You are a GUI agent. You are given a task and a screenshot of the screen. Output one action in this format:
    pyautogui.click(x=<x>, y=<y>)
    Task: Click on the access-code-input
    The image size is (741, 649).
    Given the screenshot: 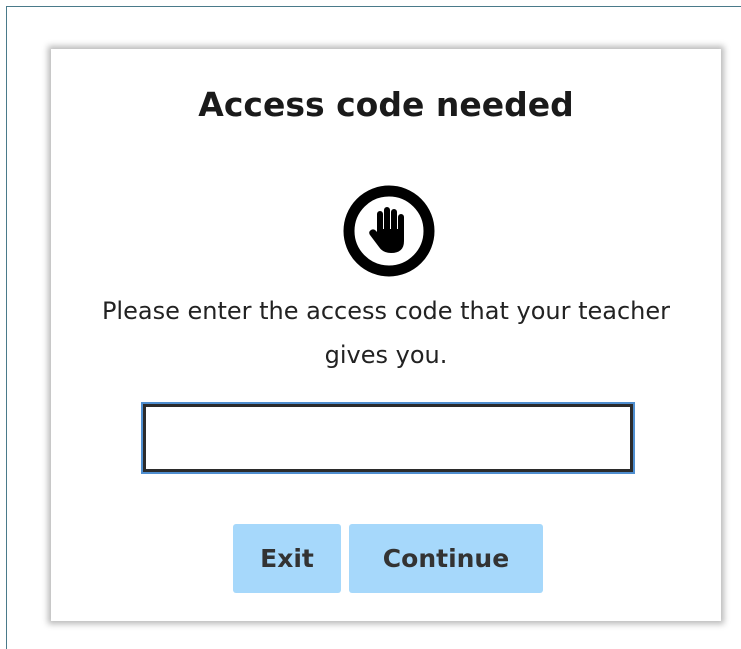 What is the action you would take?
    pyautogui.click(x=388, y=438)
    